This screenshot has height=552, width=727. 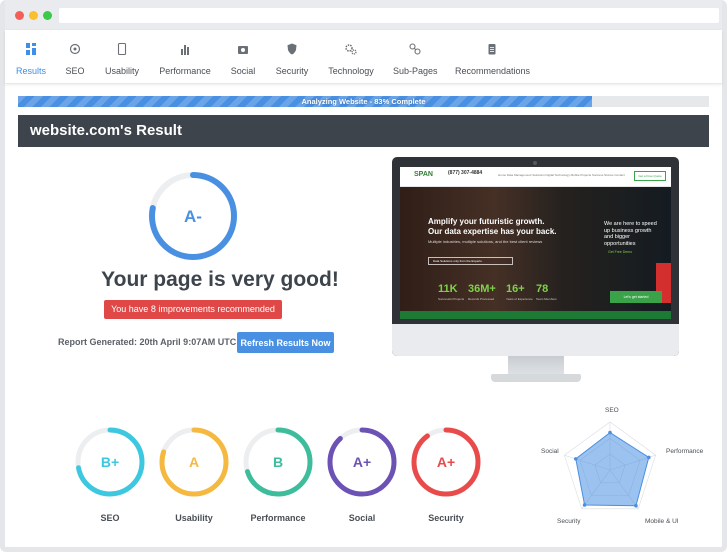 What do you see at coordinates (536, 378) in the screenshot?
I see `monitor-base` at bounding box center [536, 378].